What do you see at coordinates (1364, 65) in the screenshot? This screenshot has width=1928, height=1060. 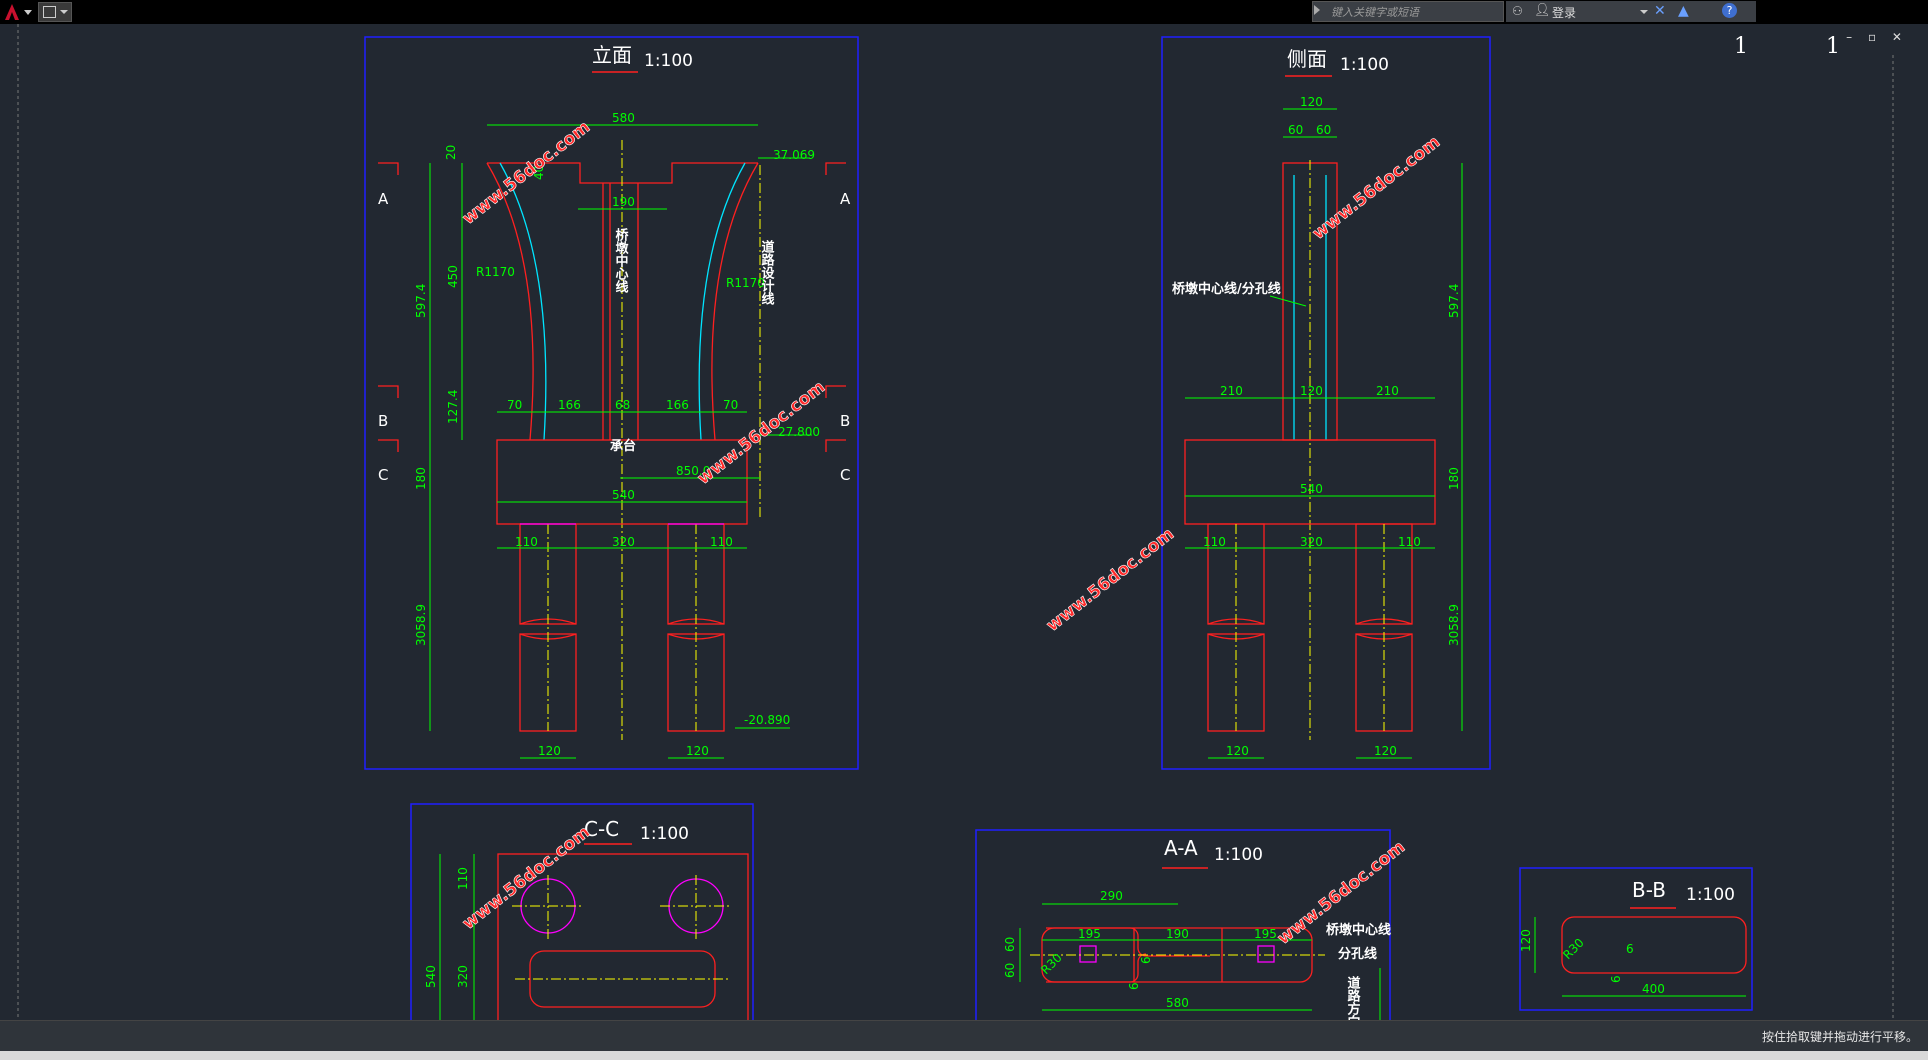 I see `side-scale: 1:100` at bounding box center [1364, 65].